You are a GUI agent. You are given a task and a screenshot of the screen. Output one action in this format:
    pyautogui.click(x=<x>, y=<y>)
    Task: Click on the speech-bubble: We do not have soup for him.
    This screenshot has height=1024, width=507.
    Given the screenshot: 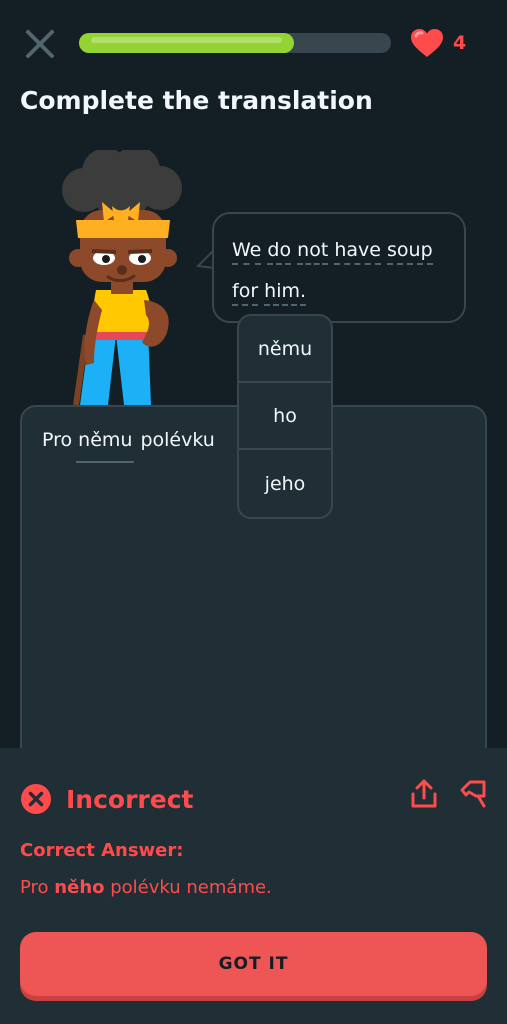 What is the action you would take?
    pyautogui.click(x=339, y=267)
    